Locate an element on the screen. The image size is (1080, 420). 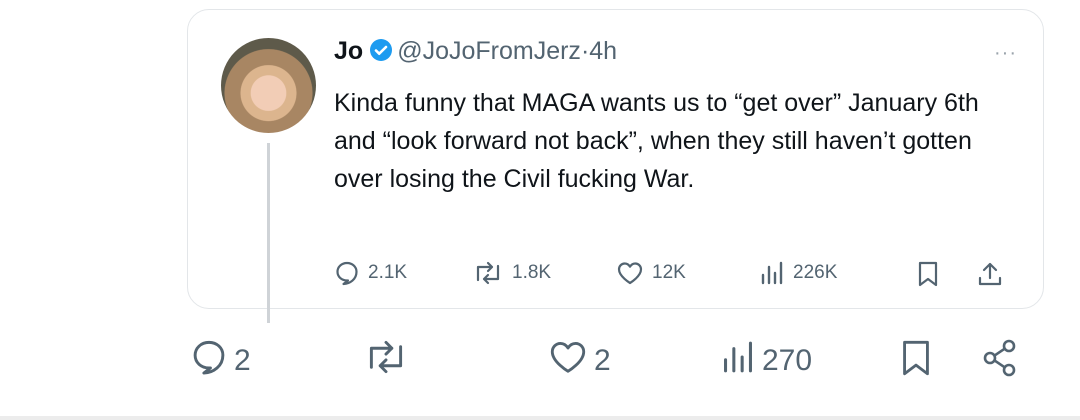
bookmark-button is located at coordinates (928, 274).